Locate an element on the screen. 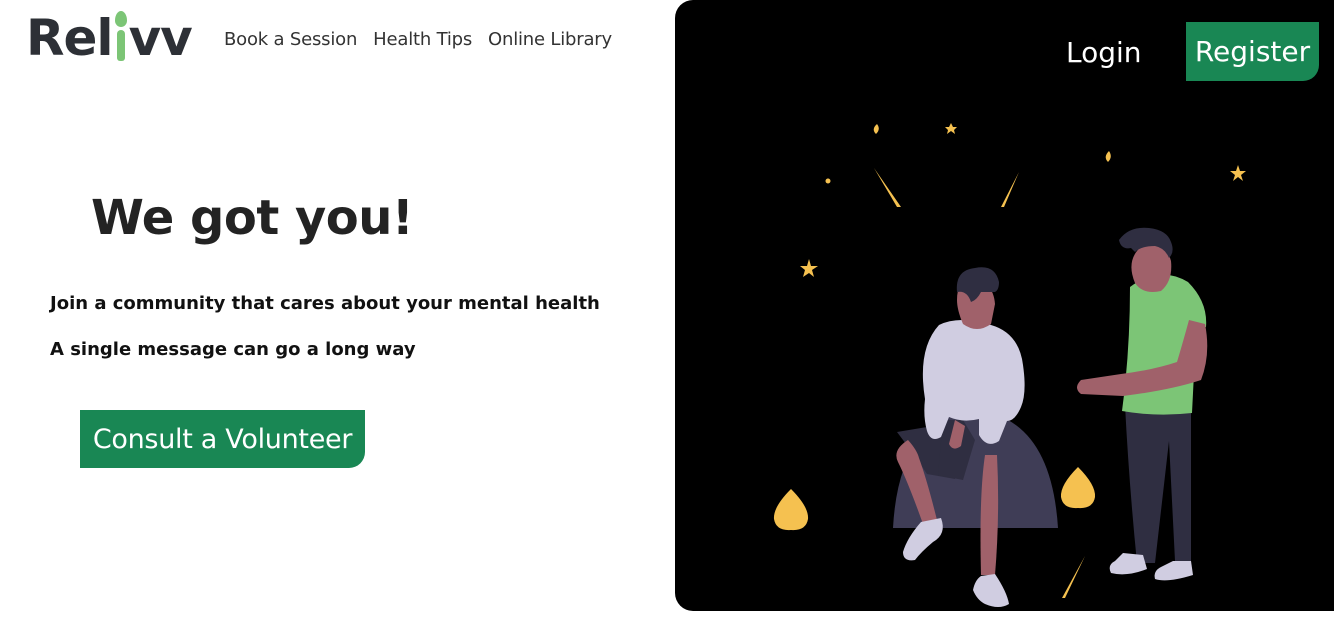 The height and width of the screenshot is (627, 1334). logo-text-end: vv is located at coordinates (160, 38).